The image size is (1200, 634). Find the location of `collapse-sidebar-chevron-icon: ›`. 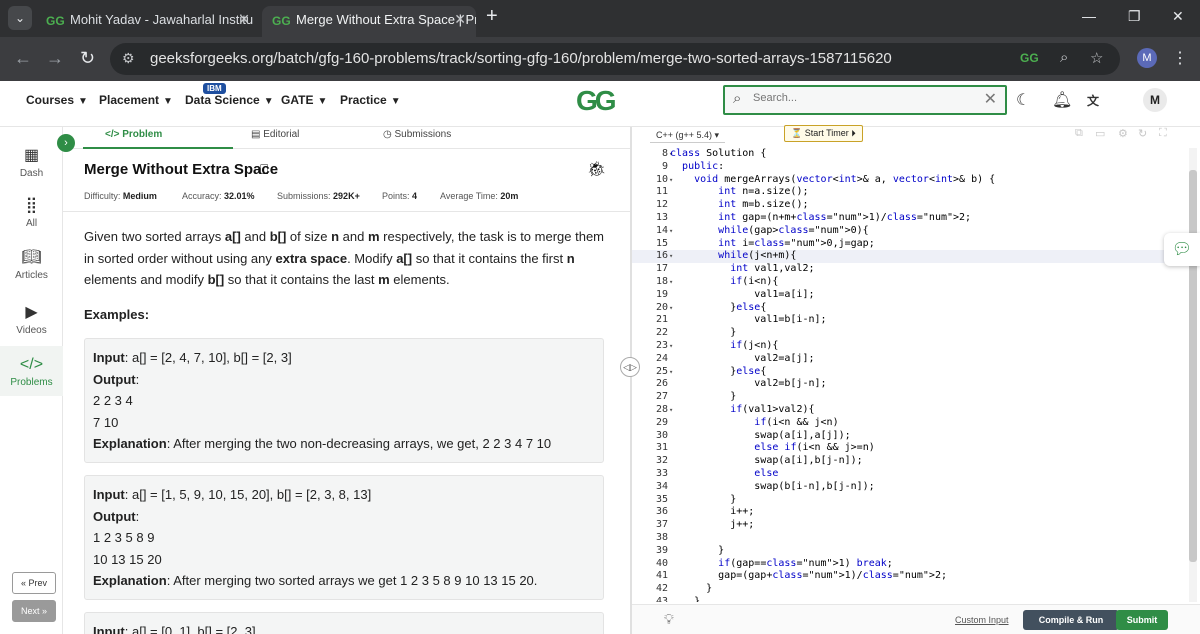

collapse-sidebar-chevron-icon: › is located at coordinates (66, 143).